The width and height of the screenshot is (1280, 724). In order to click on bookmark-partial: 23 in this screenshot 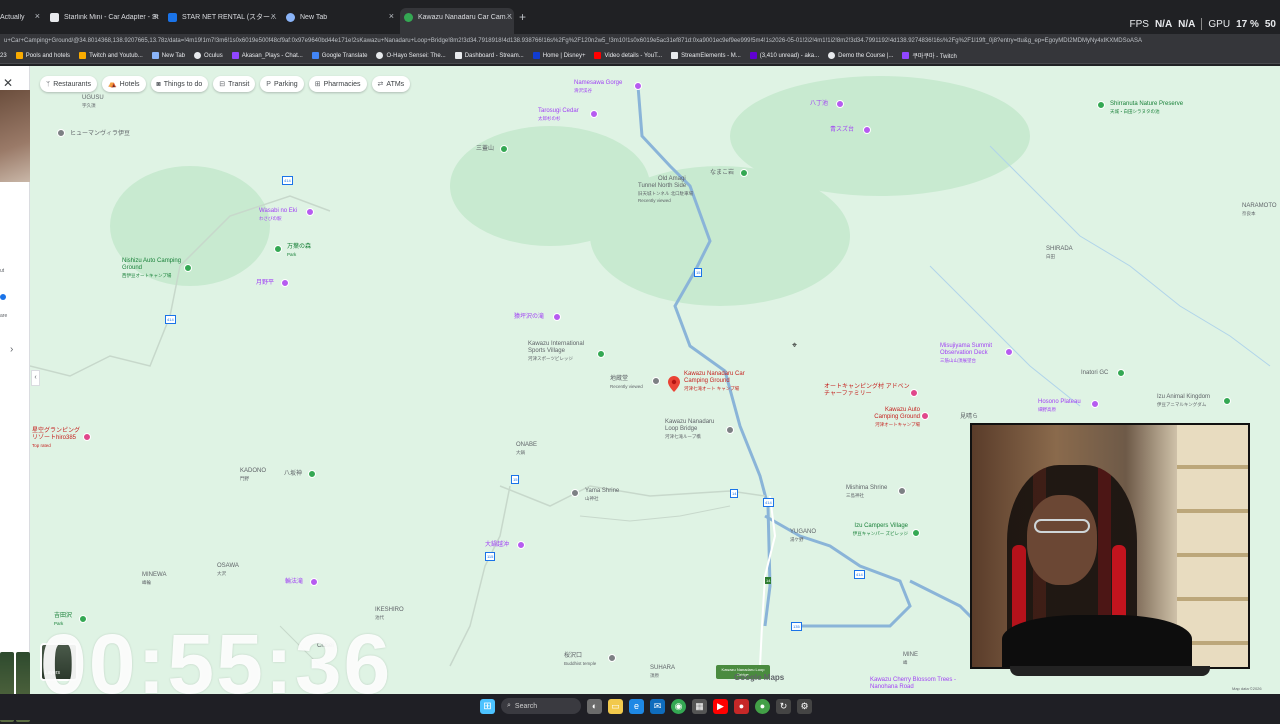, I will do `click(3, 56)`.